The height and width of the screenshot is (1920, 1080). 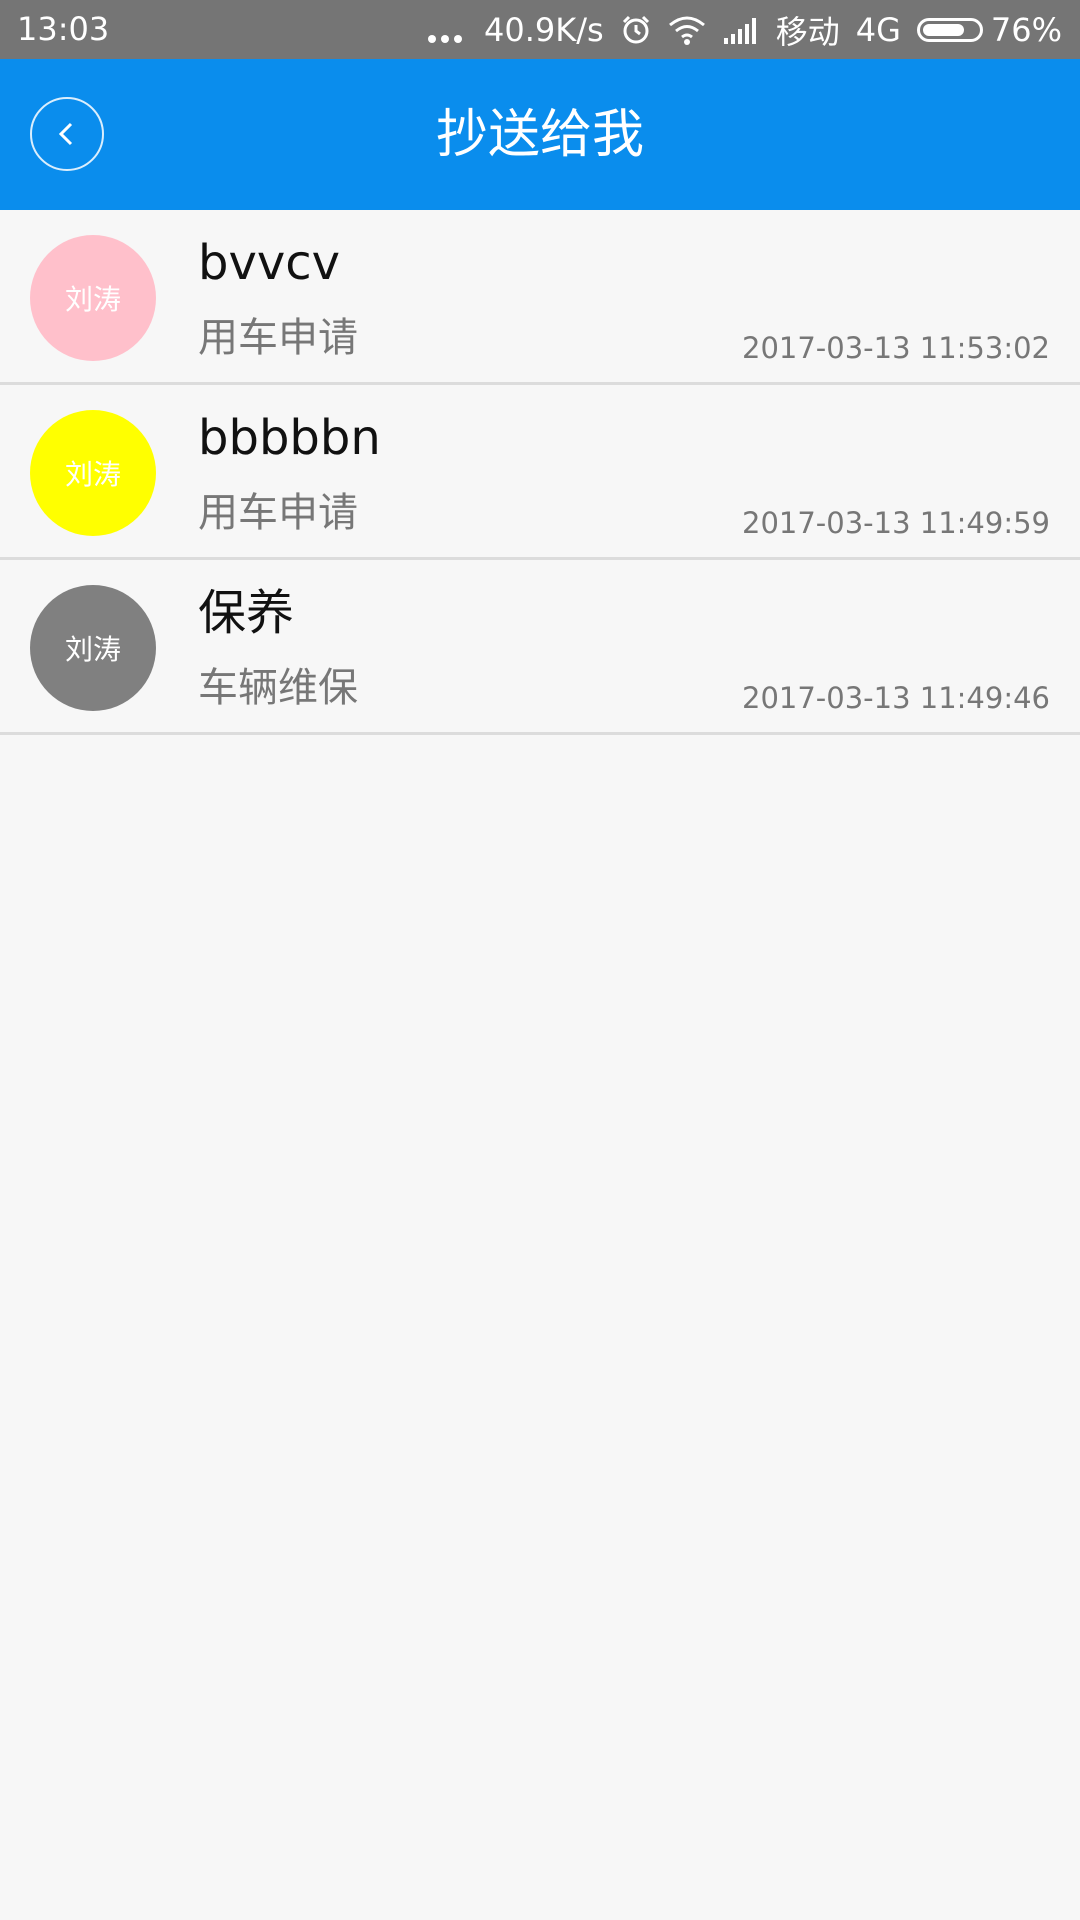 I want to click on list-item: 刘涛 bbbbbn 用车申请 2017-03-13 11:49:59, so click(x=540, y=472).